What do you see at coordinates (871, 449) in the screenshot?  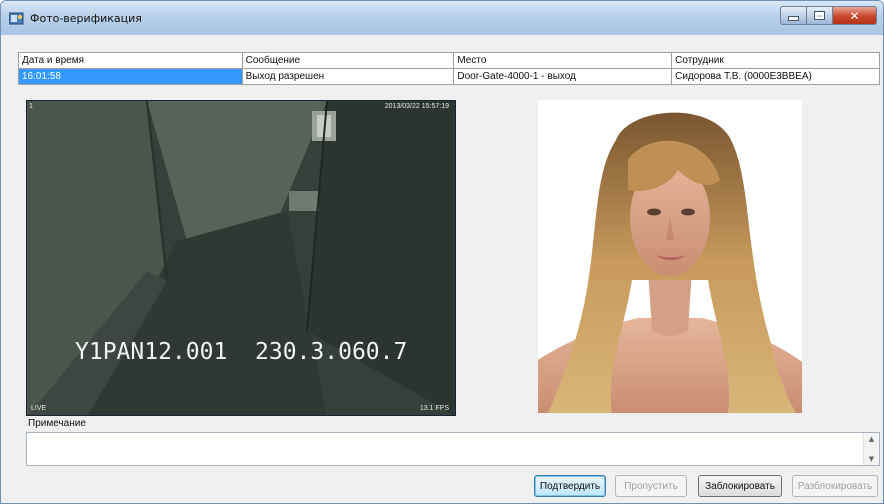 I see `note-scrollbar: ▲ ▼` at bounding box center [871, 449].